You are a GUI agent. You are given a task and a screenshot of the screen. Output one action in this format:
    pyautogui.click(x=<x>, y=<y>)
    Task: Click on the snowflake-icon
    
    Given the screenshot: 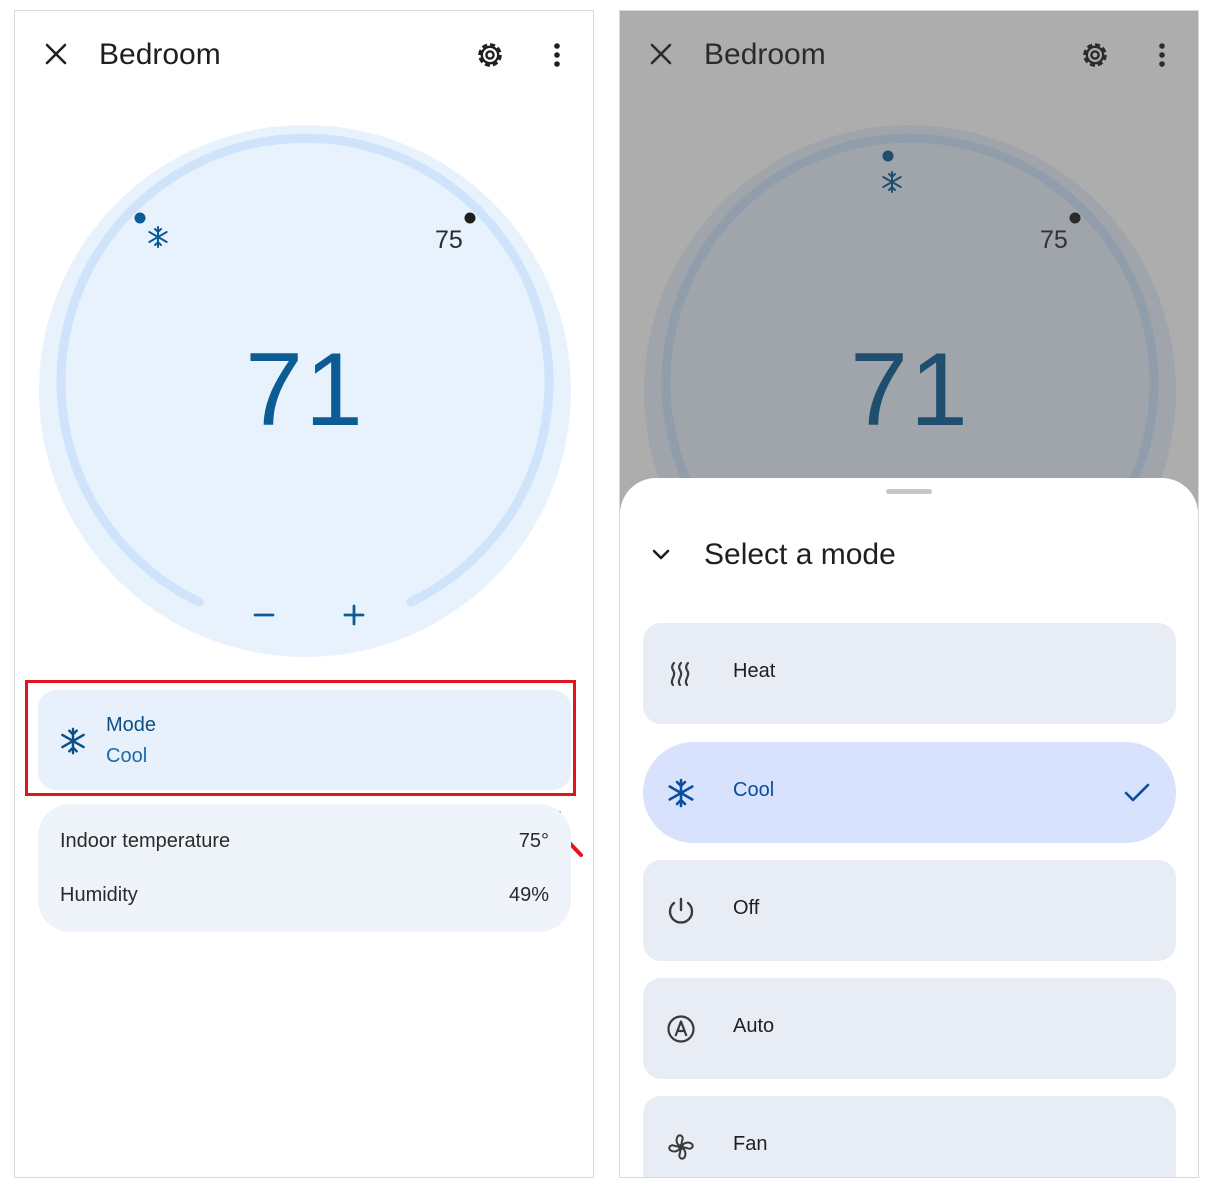 What is the action you would take?
    pyautogui.click(x=681, y=793)
    